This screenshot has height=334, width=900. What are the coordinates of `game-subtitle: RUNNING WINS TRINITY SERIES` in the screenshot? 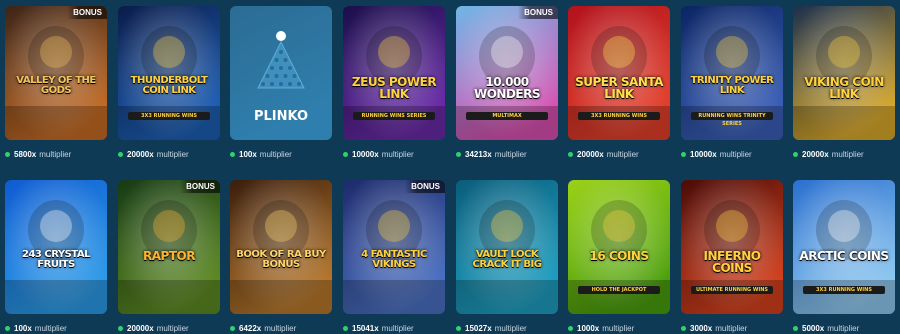 It's located at (732, 119).